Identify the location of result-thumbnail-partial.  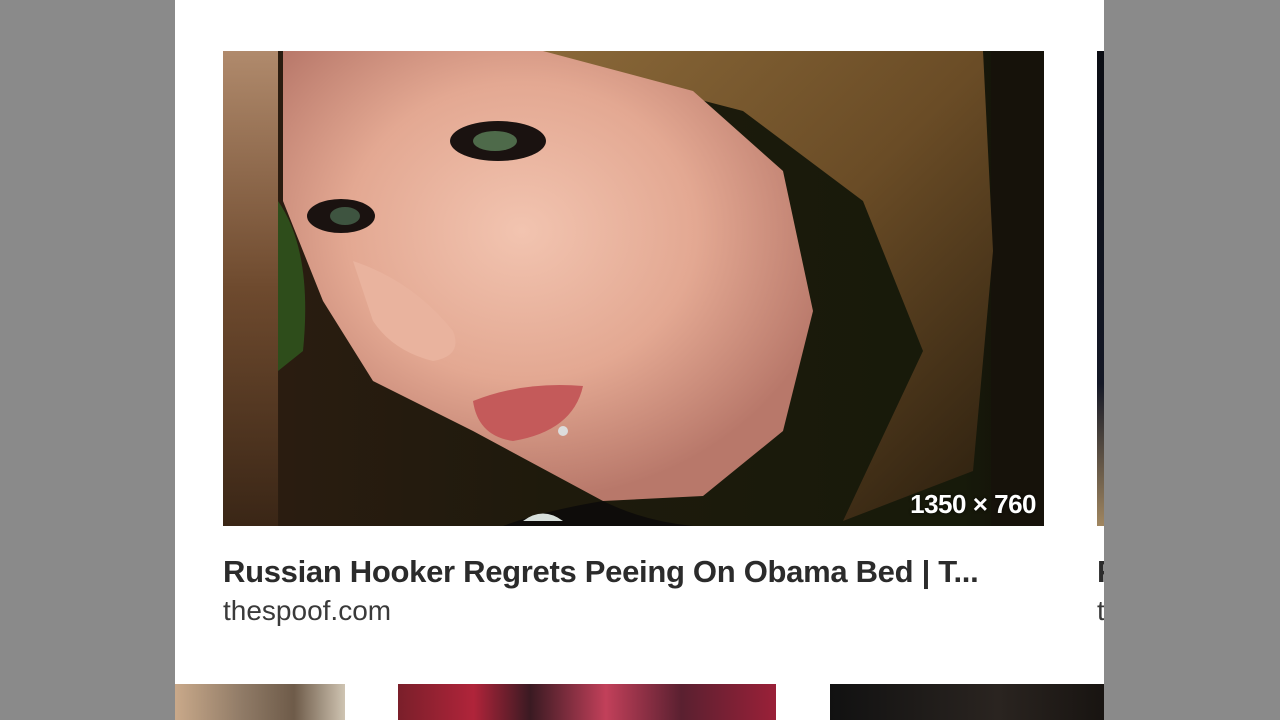
(1100, 288).